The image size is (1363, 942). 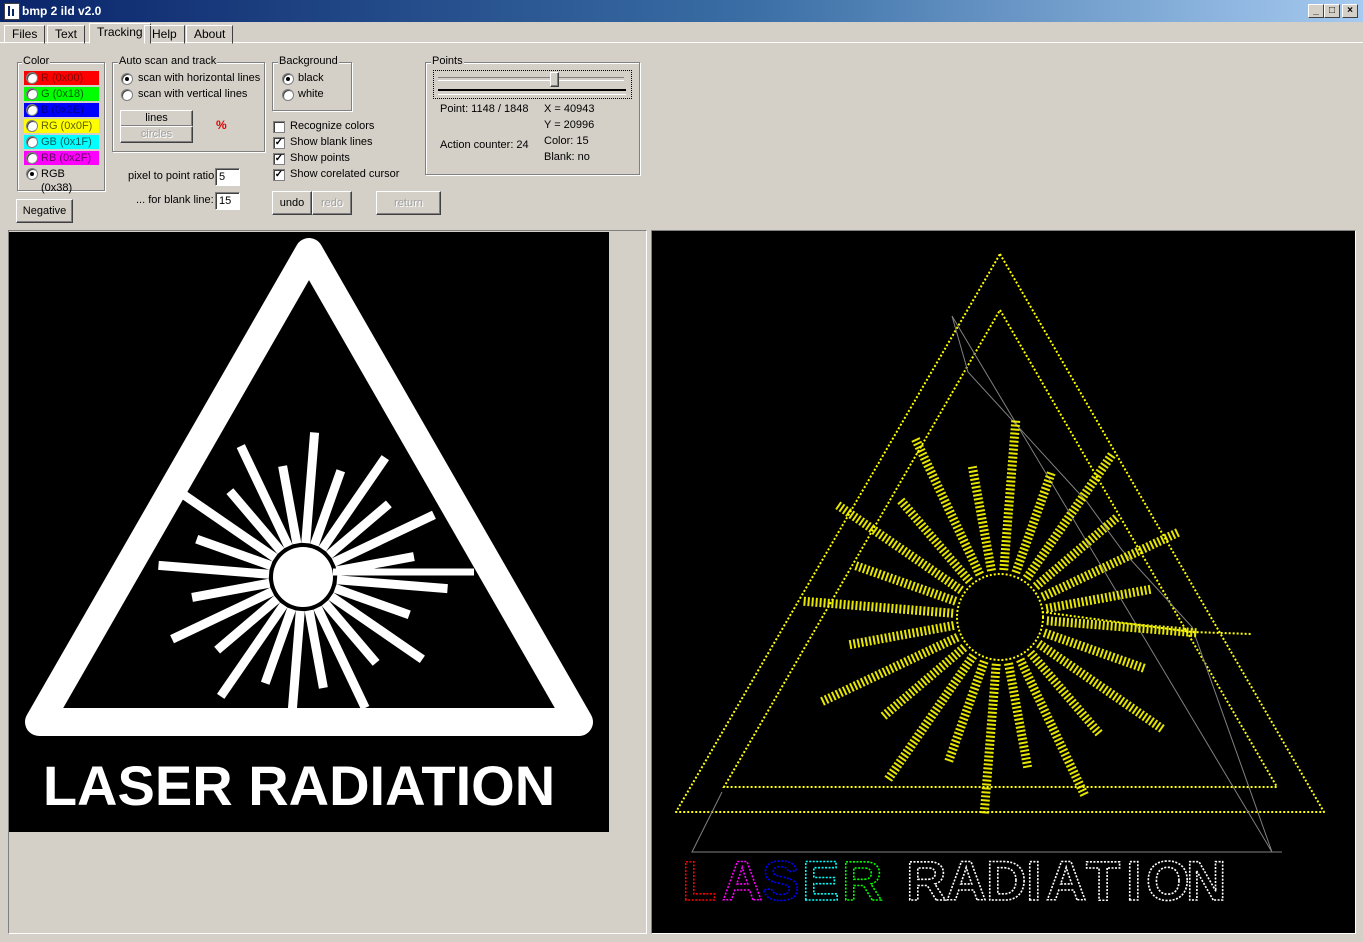 I want to click on output-caption: L A S E R R A D I A T I ON, so click(x=954, y=880).